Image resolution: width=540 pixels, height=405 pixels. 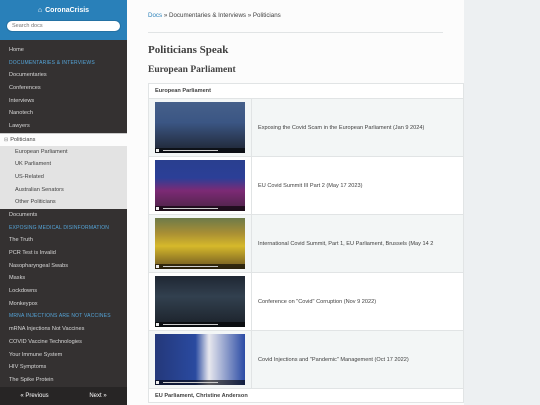 I want to click on nav-label: Documentaries, so click(x=28, y=75).